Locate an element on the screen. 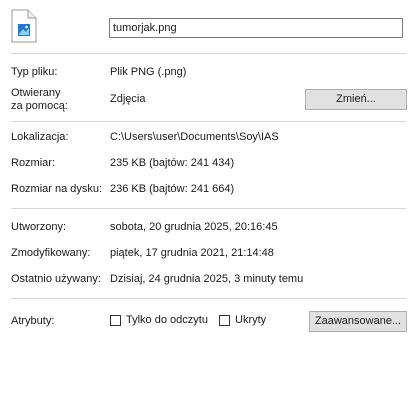 Image resolution: width=420 pixels, height=408 pixels. location-label: Lokalizacja: is located at coordinates (40, 137).